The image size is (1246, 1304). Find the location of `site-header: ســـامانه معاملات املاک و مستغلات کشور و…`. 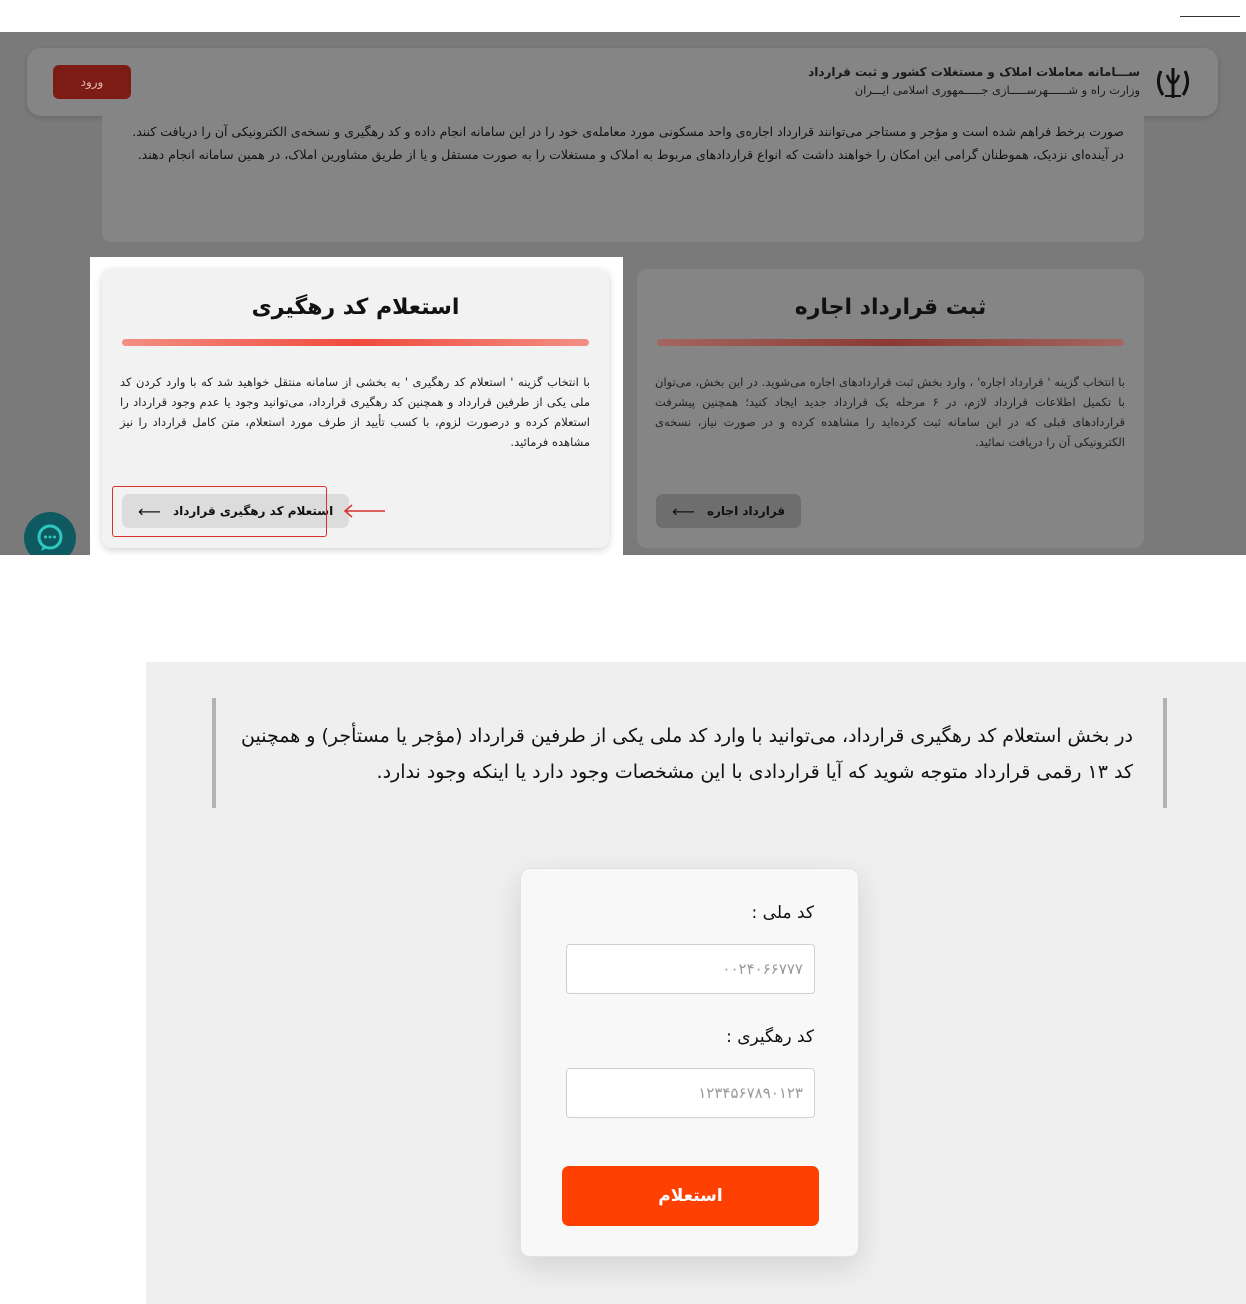

site-header: ســـامانه معاملات املاک و مستغلات کشور و… is located at coordinates (622, 82).